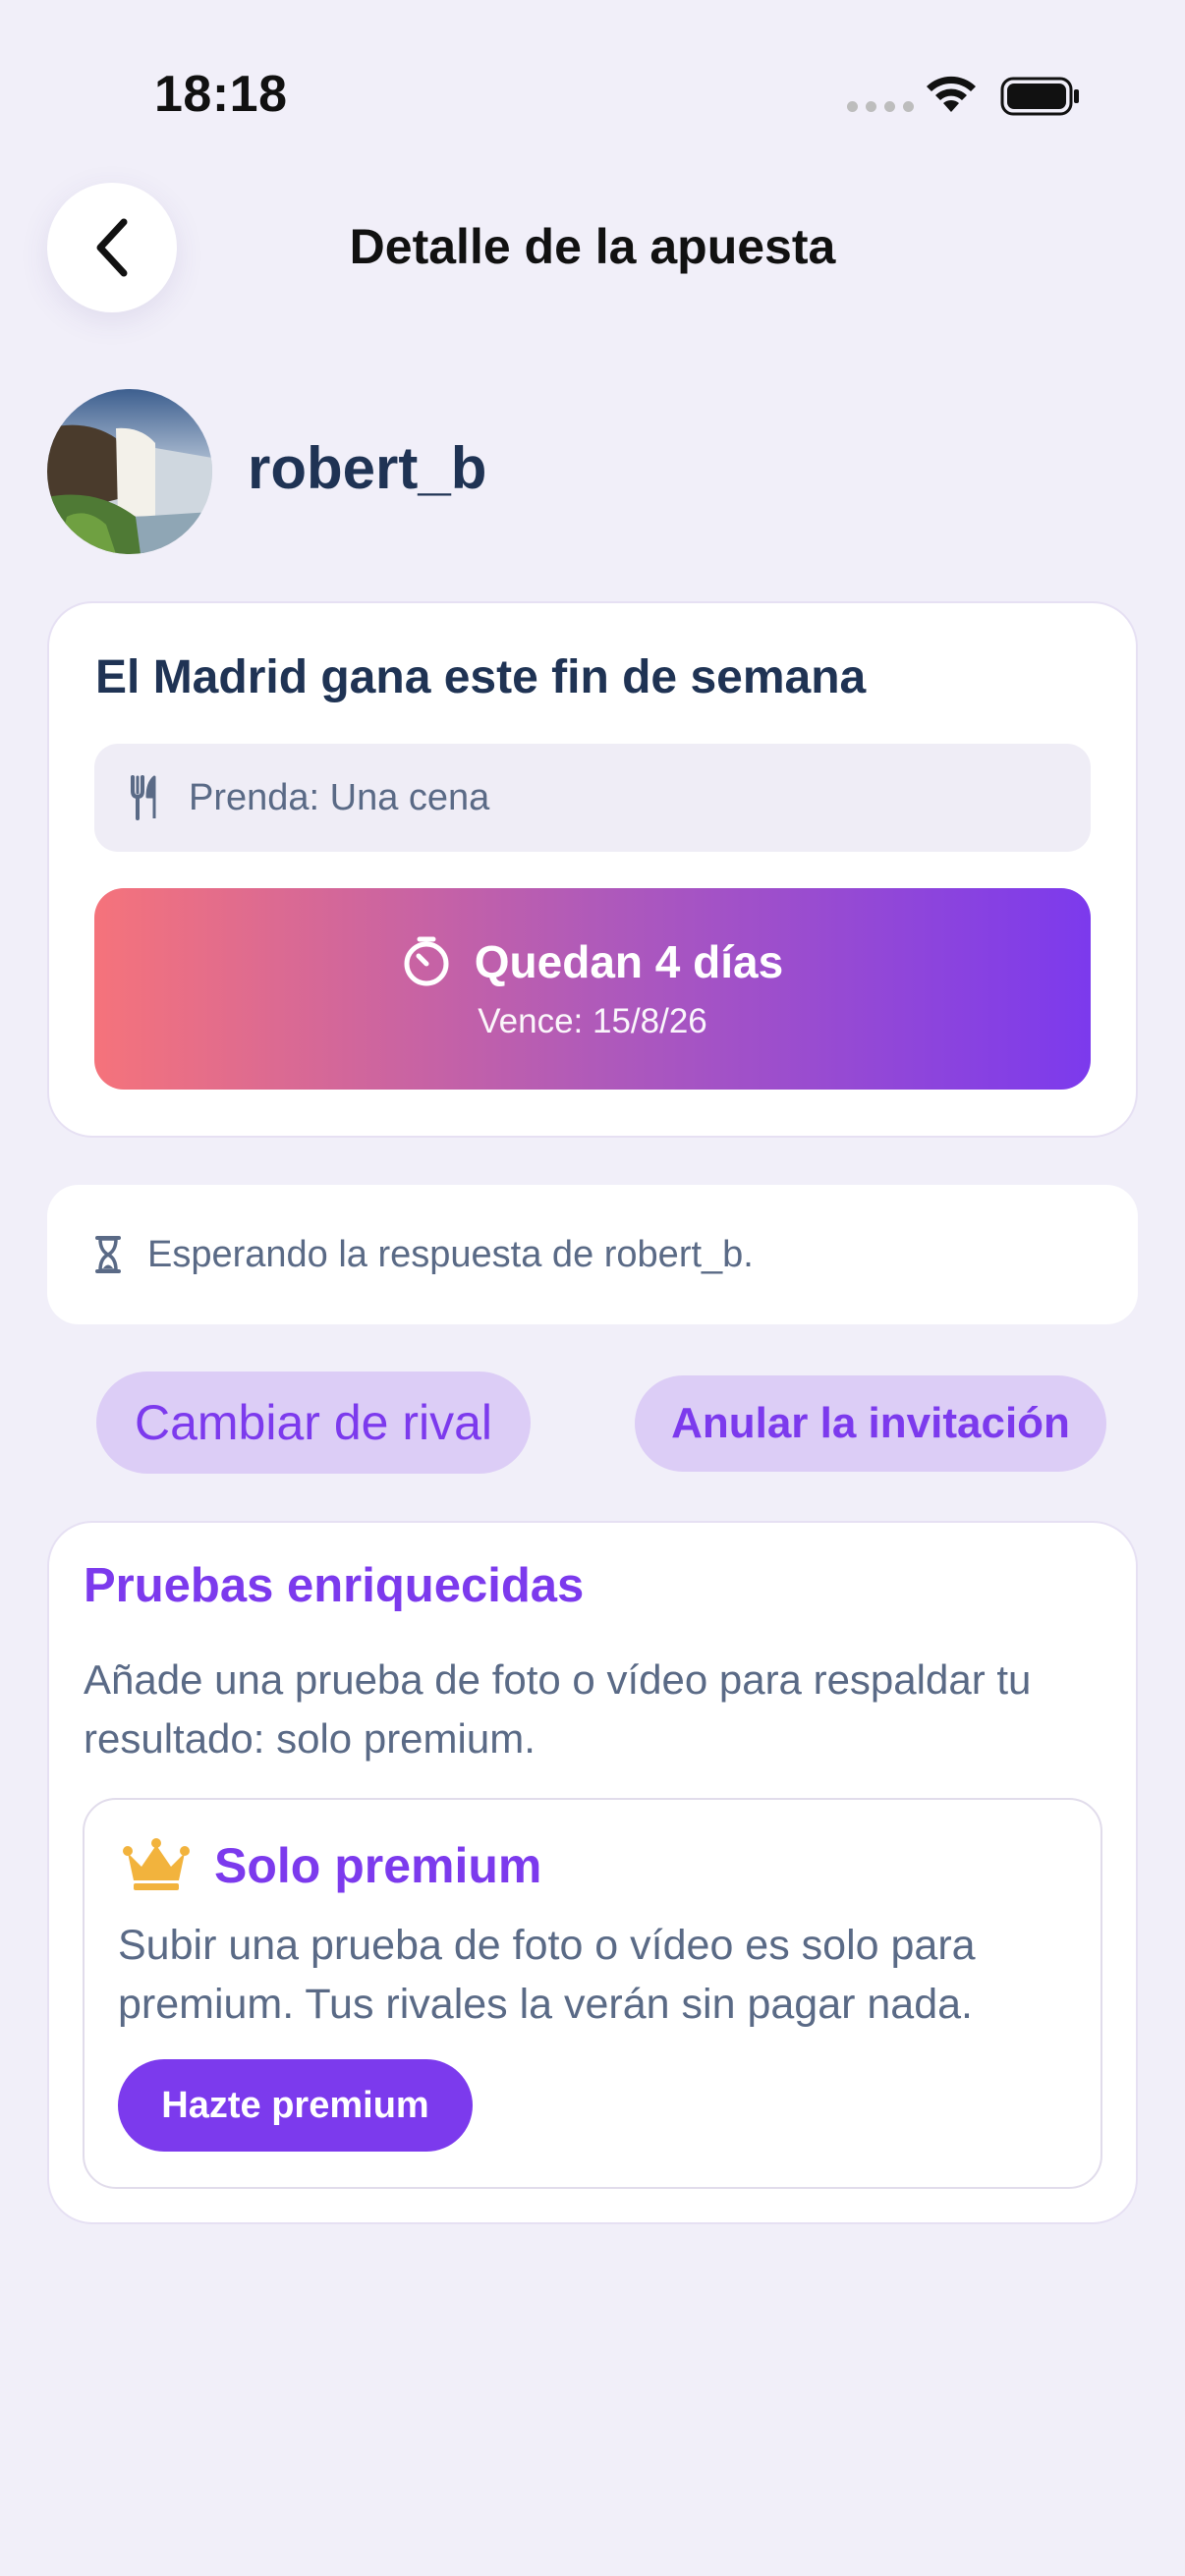 The height and width of the screenshot is (2576, 1185). I want to click on cellular-icon, so click(881, 106).